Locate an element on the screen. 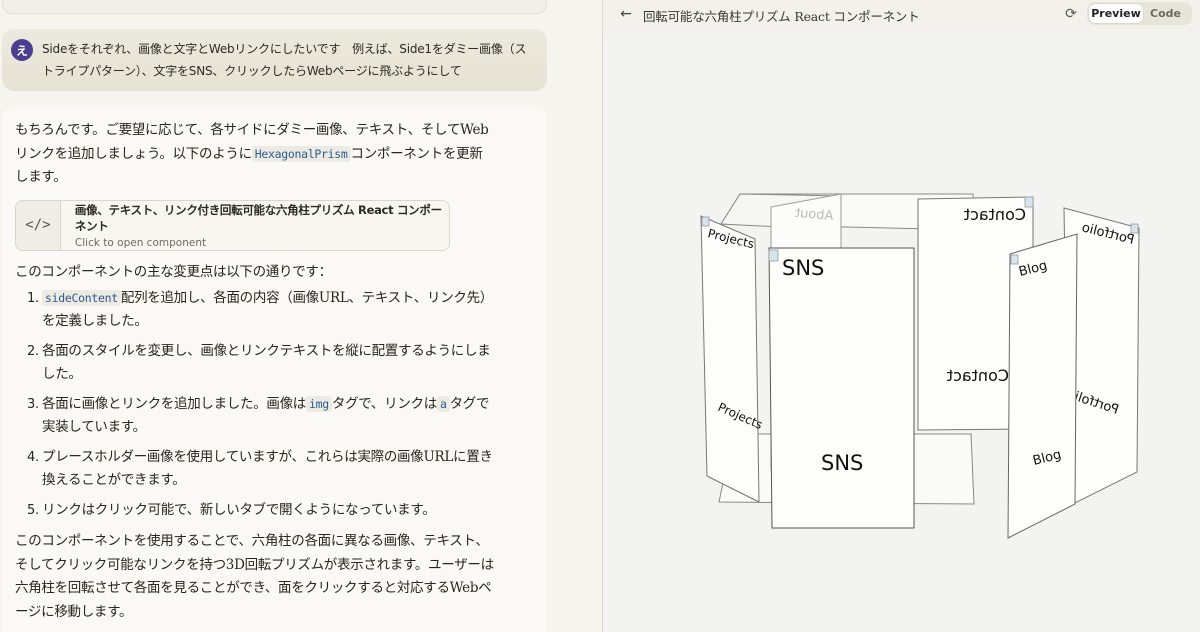 The height and width of the screenshot is (632, 1200). face-sns: SNS SNS is located at coordinates (841, 388).